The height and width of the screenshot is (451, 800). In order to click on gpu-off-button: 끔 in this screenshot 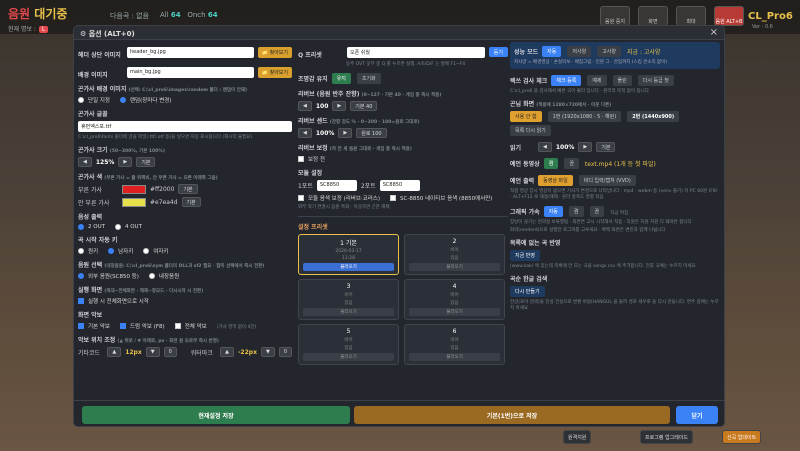, I will do `click(597, 211)`.